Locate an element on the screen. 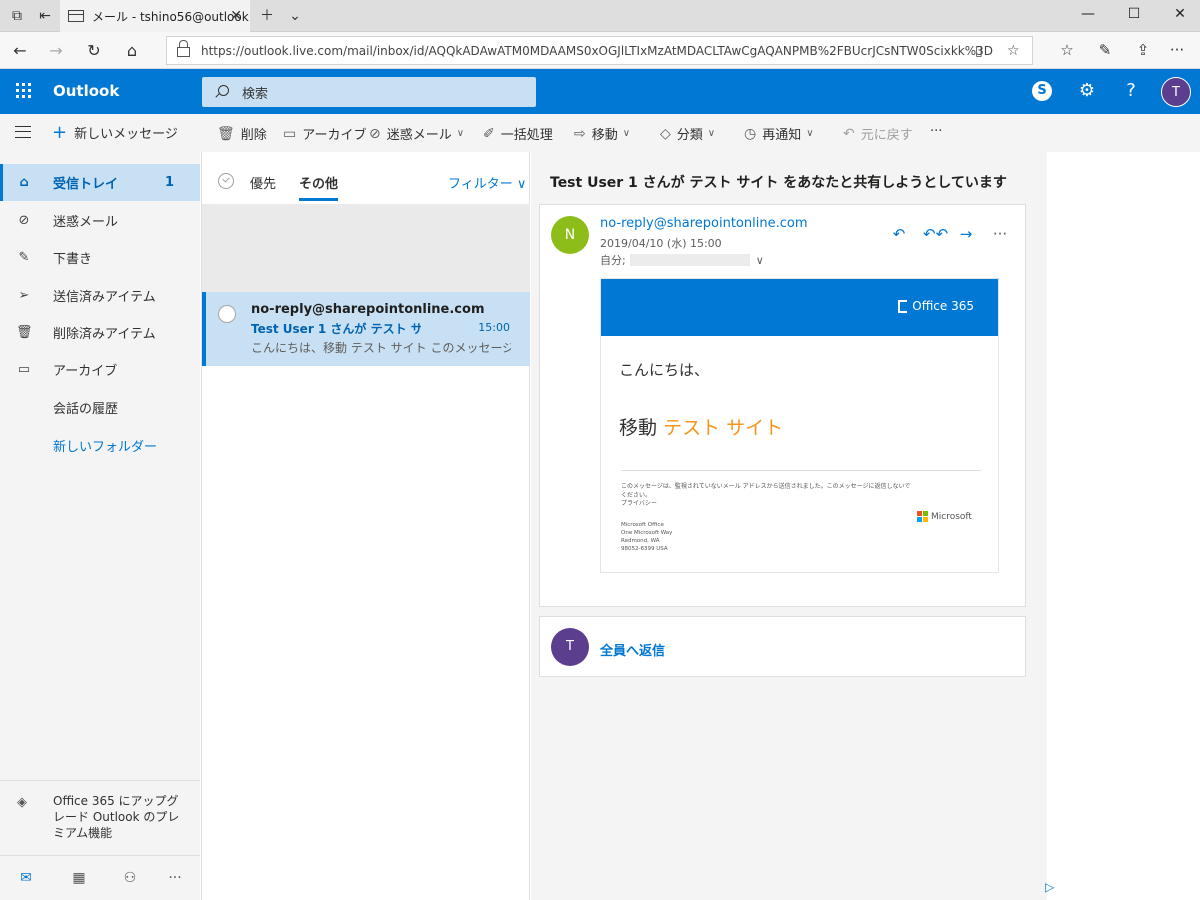 Image resolution: width=1200 pixels, height=900 pixels. list-placeholder-band is located at coordinates (366, 248).